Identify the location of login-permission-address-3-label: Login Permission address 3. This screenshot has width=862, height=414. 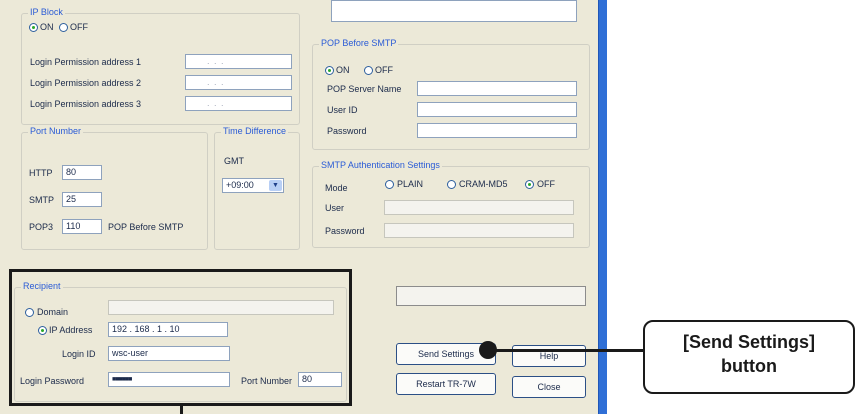
(86, 104).